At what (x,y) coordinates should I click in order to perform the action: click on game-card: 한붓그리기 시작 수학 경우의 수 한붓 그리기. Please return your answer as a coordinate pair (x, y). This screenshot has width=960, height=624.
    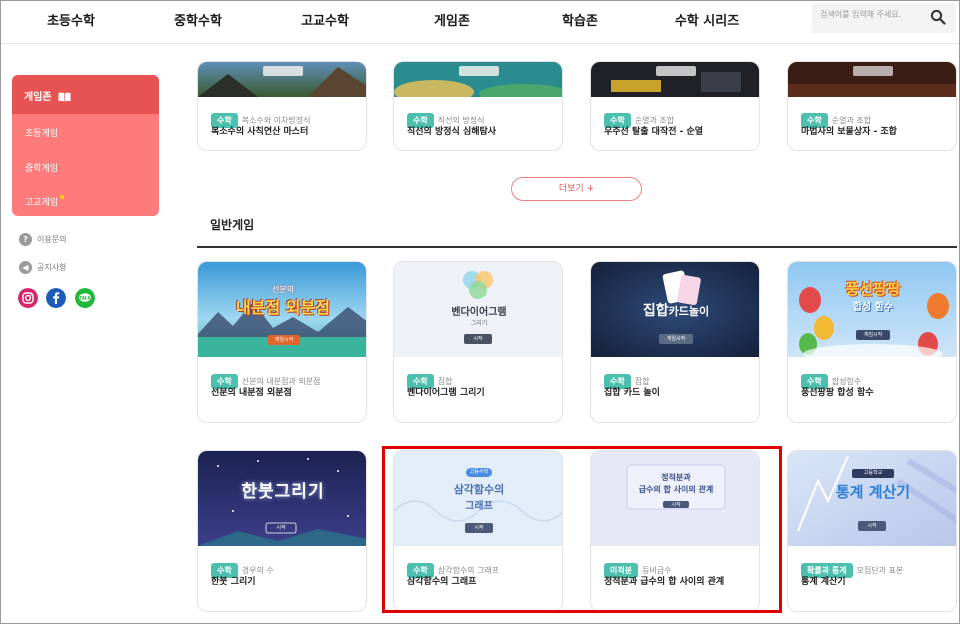
    Looking at the image, I should click on (282, 531).